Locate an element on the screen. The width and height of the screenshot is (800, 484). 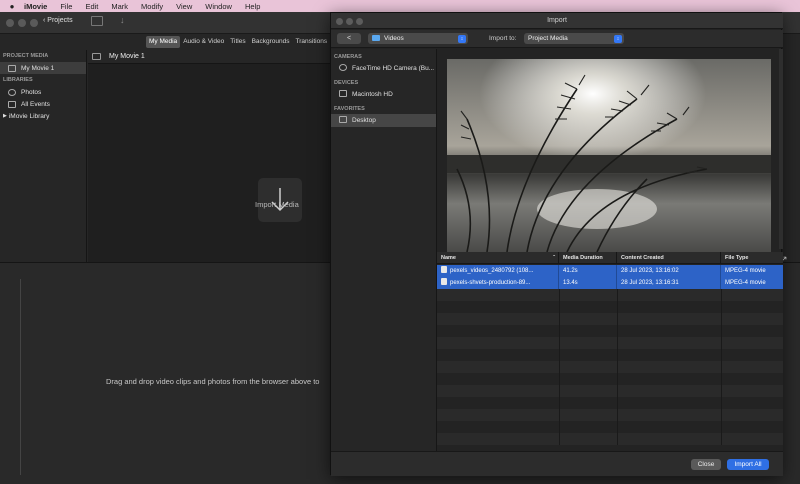
import-to-popup: Project Media ↕ is located at coordinates (574, 38).